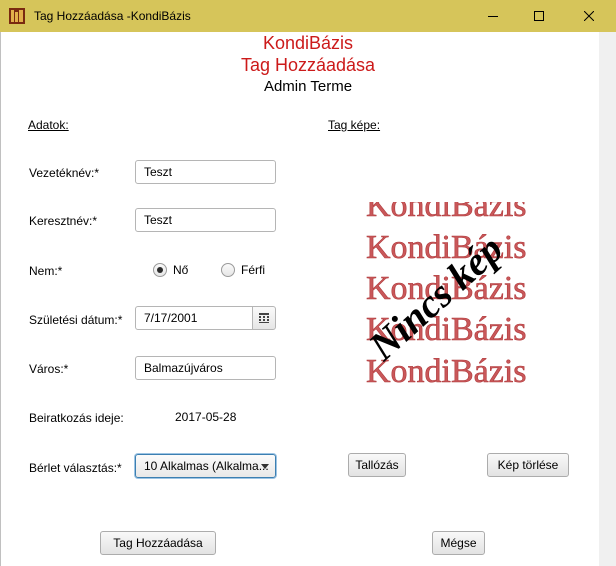 The image size is (616, 566). I want to click on last-name-field, so click(205, 172).